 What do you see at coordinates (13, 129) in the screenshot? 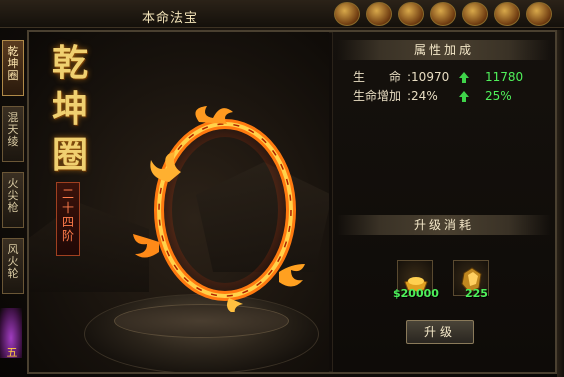
I see `side-tab-label: 混天绫` at bounding box center [13, 129].